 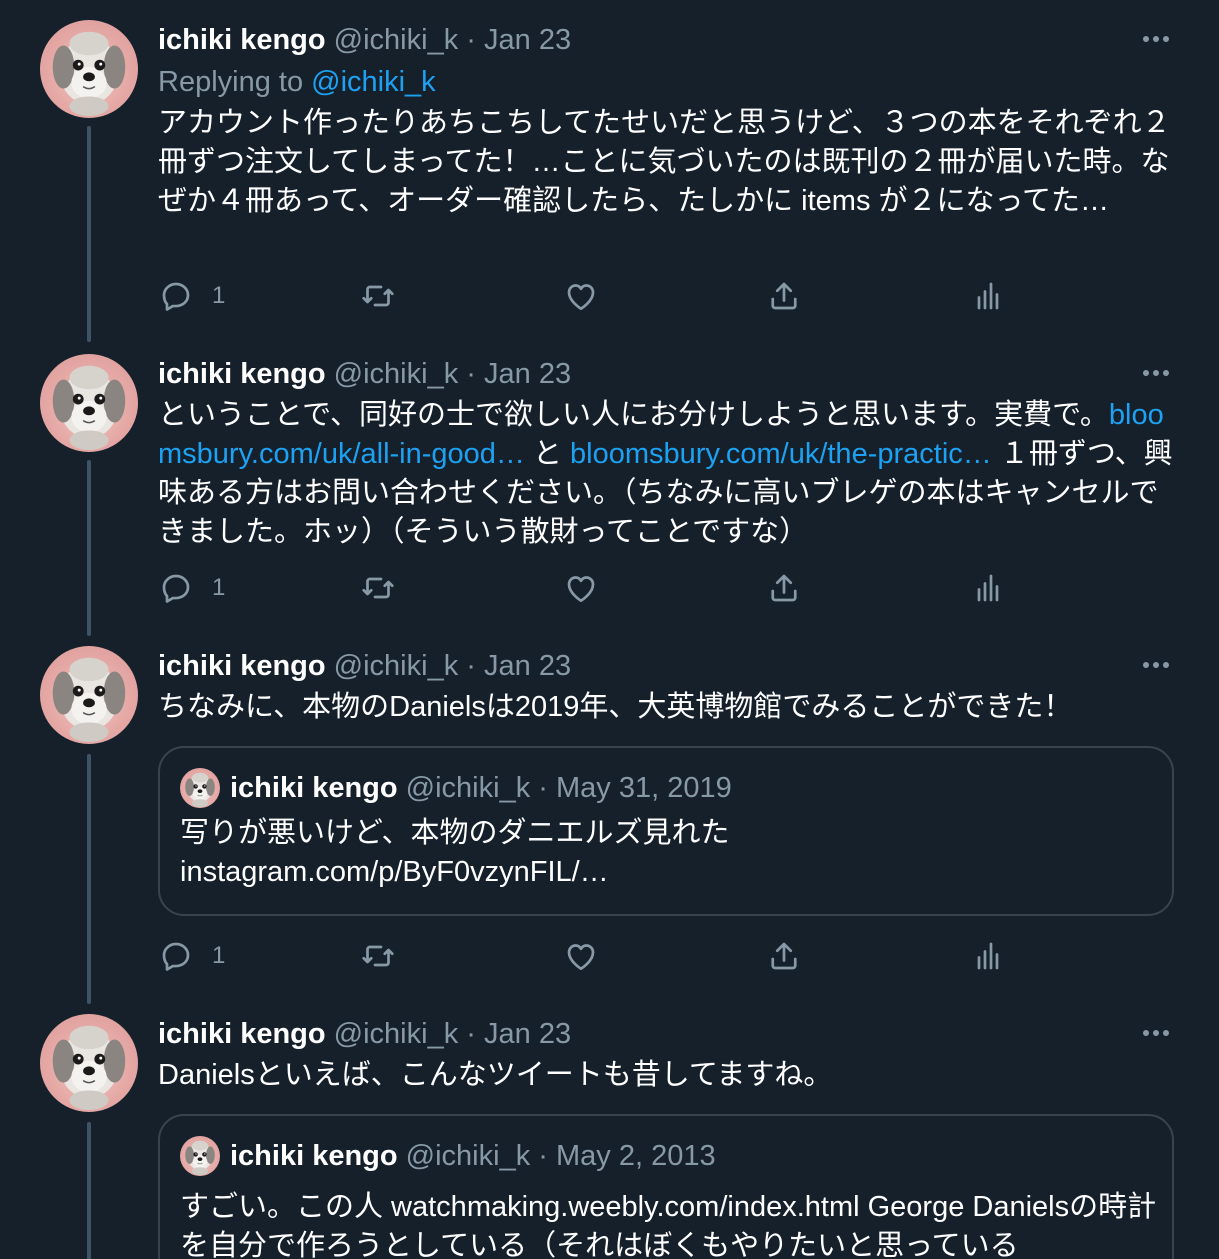 I want to click on quoted-date: May 2, 2013, so click(x=636, y=1156).